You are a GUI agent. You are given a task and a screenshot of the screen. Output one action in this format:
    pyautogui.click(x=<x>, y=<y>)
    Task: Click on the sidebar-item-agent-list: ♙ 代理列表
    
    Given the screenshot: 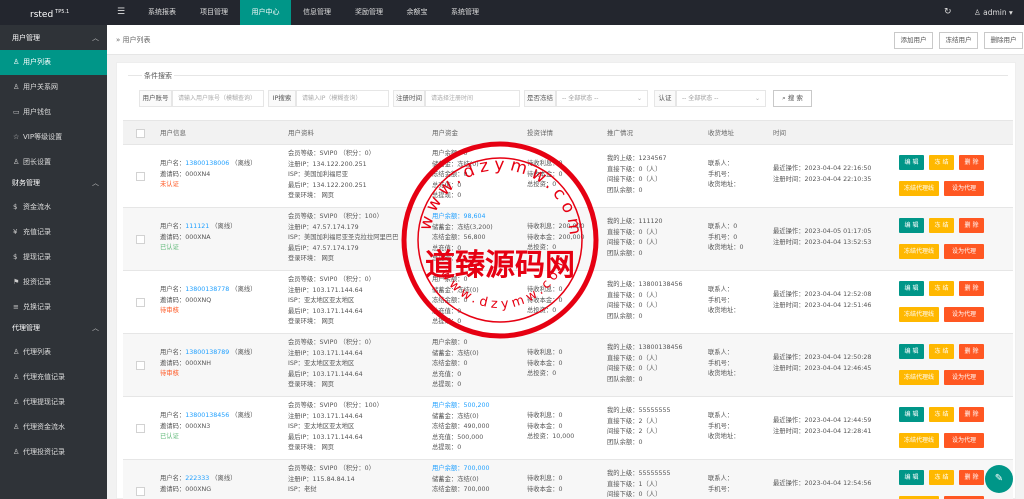 What is the action you would take?
    pyautogui.click(x=53, y=352)
    